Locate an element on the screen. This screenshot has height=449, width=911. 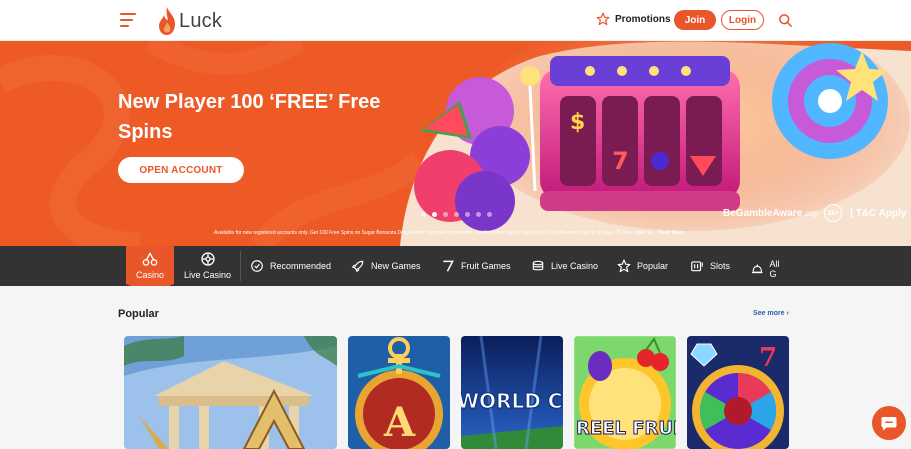
rocket-icon is located at coordinates (357, 266).